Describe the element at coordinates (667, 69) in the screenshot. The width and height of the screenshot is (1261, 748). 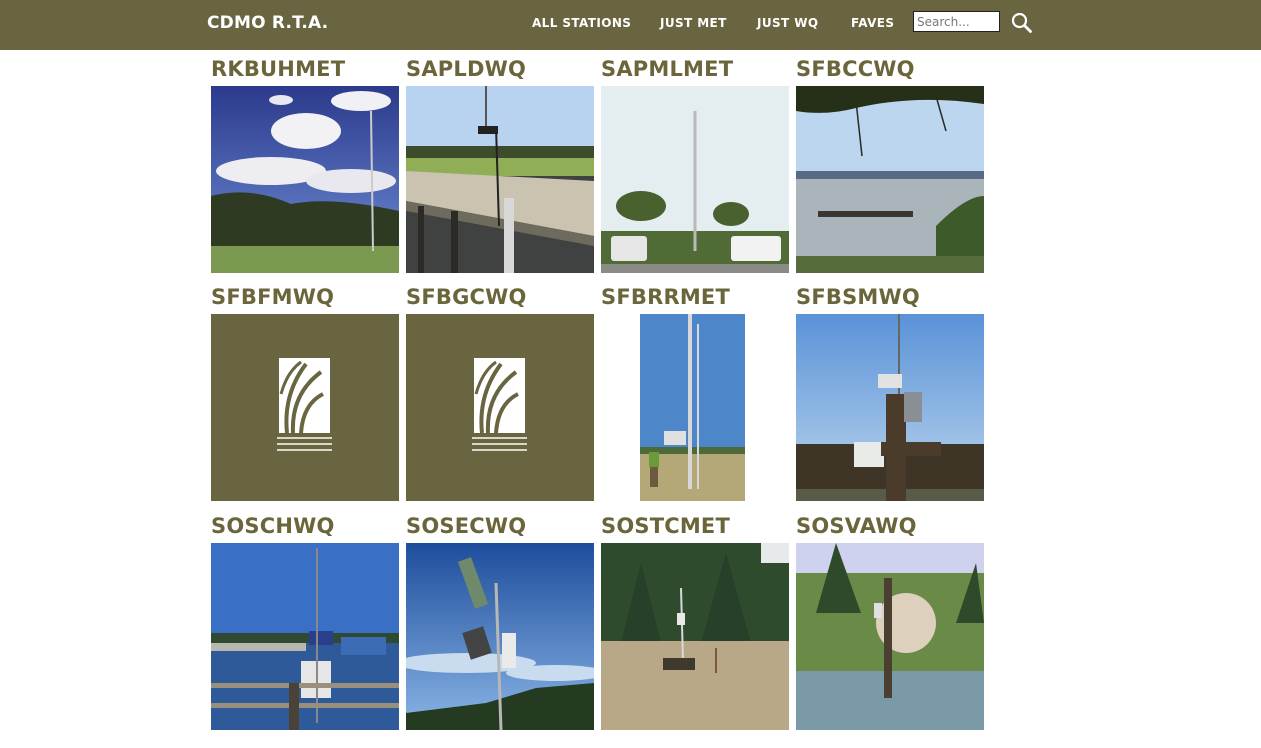
I see `station-title: SAPMLMET` at that location.